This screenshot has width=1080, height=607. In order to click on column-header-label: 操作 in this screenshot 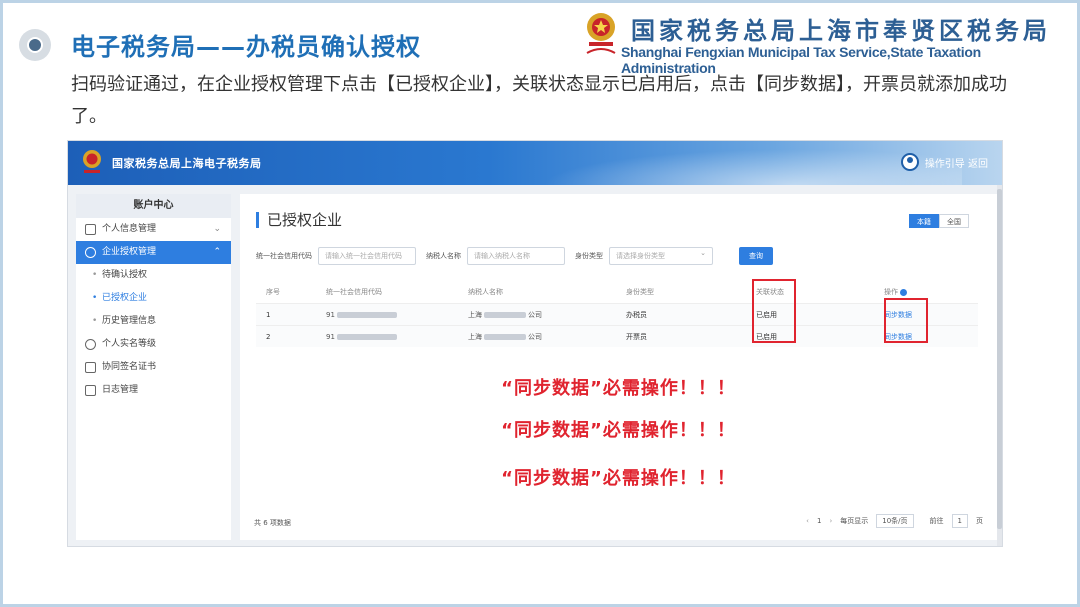, I will do `click(891, 292)`.